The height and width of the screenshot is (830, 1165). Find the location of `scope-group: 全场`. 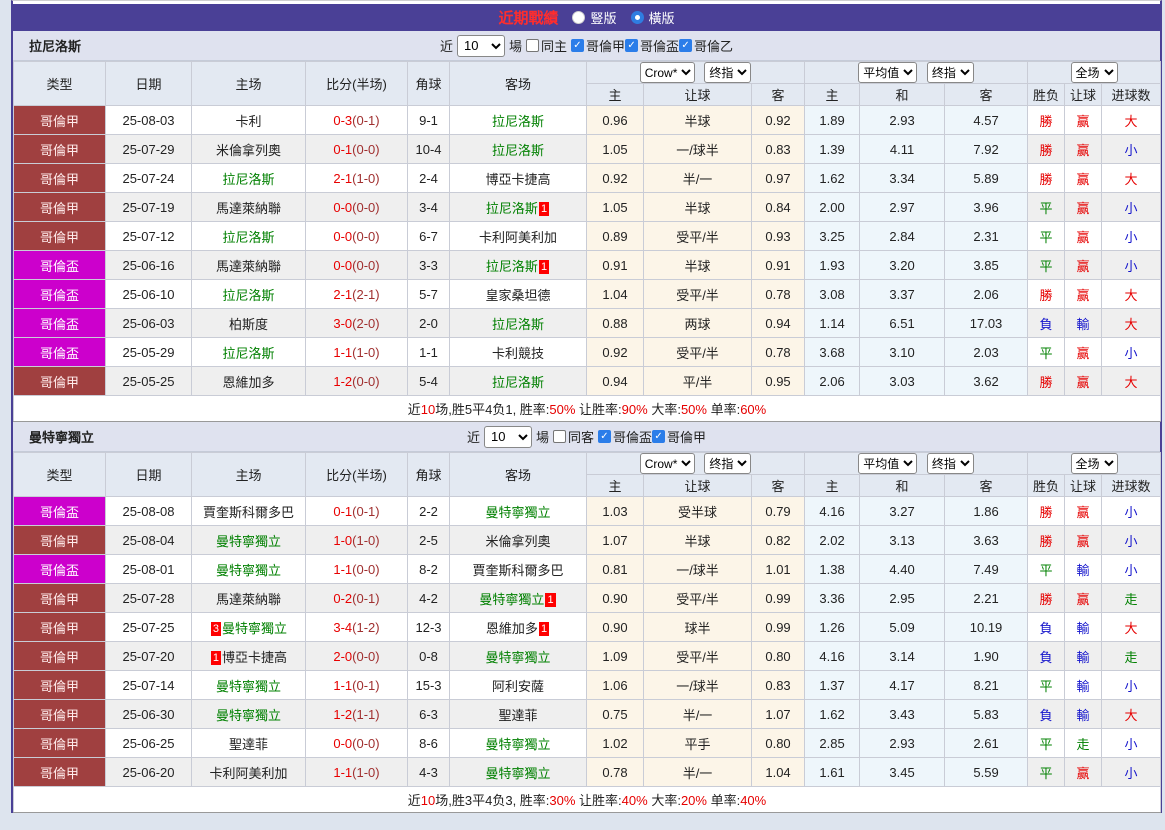

scope-group: 全场 is located at coordinates (1094, 72).